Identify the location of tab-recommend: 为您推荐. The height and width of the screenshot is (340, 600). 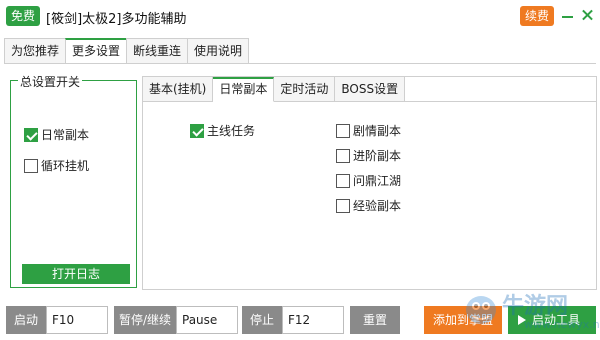
(35, 51).